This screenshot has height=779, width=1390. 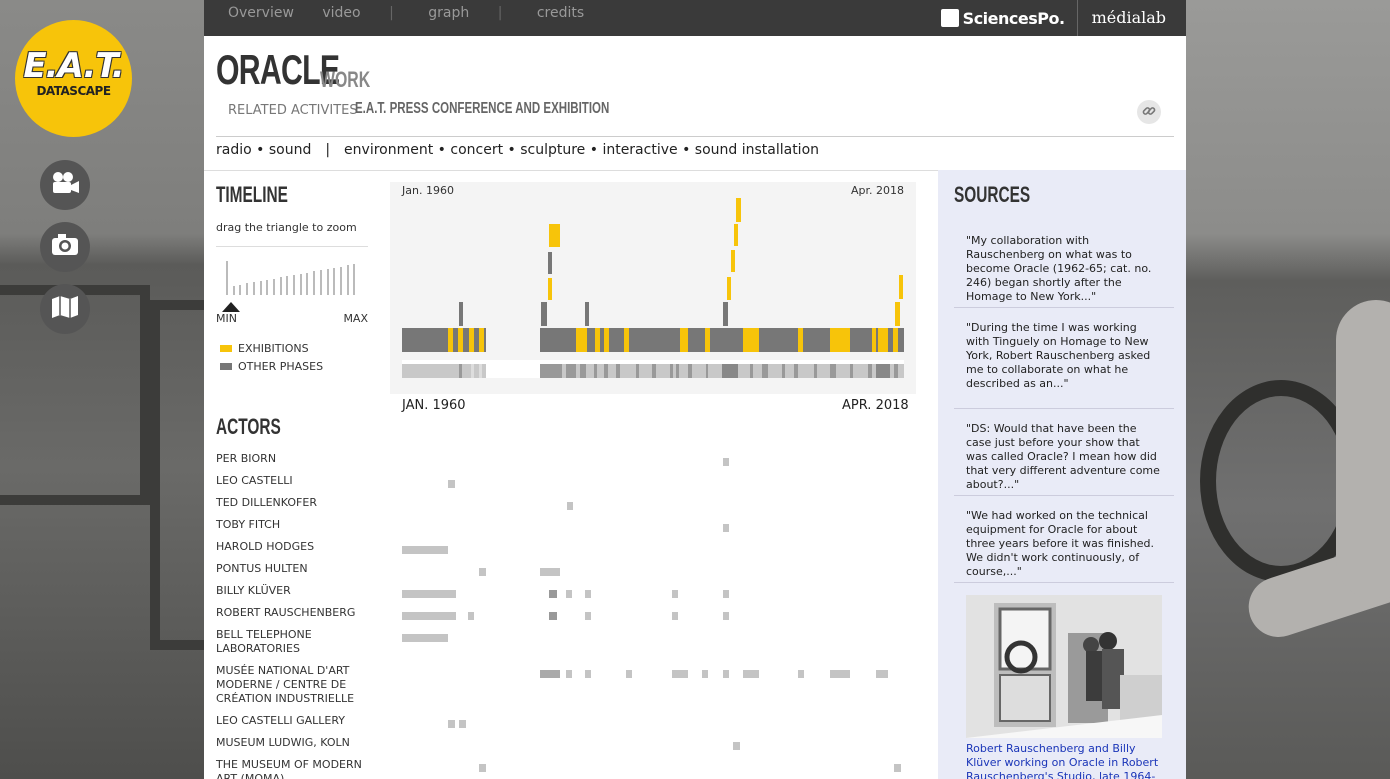 I want to click on video-button, so click(x=65, y=185).